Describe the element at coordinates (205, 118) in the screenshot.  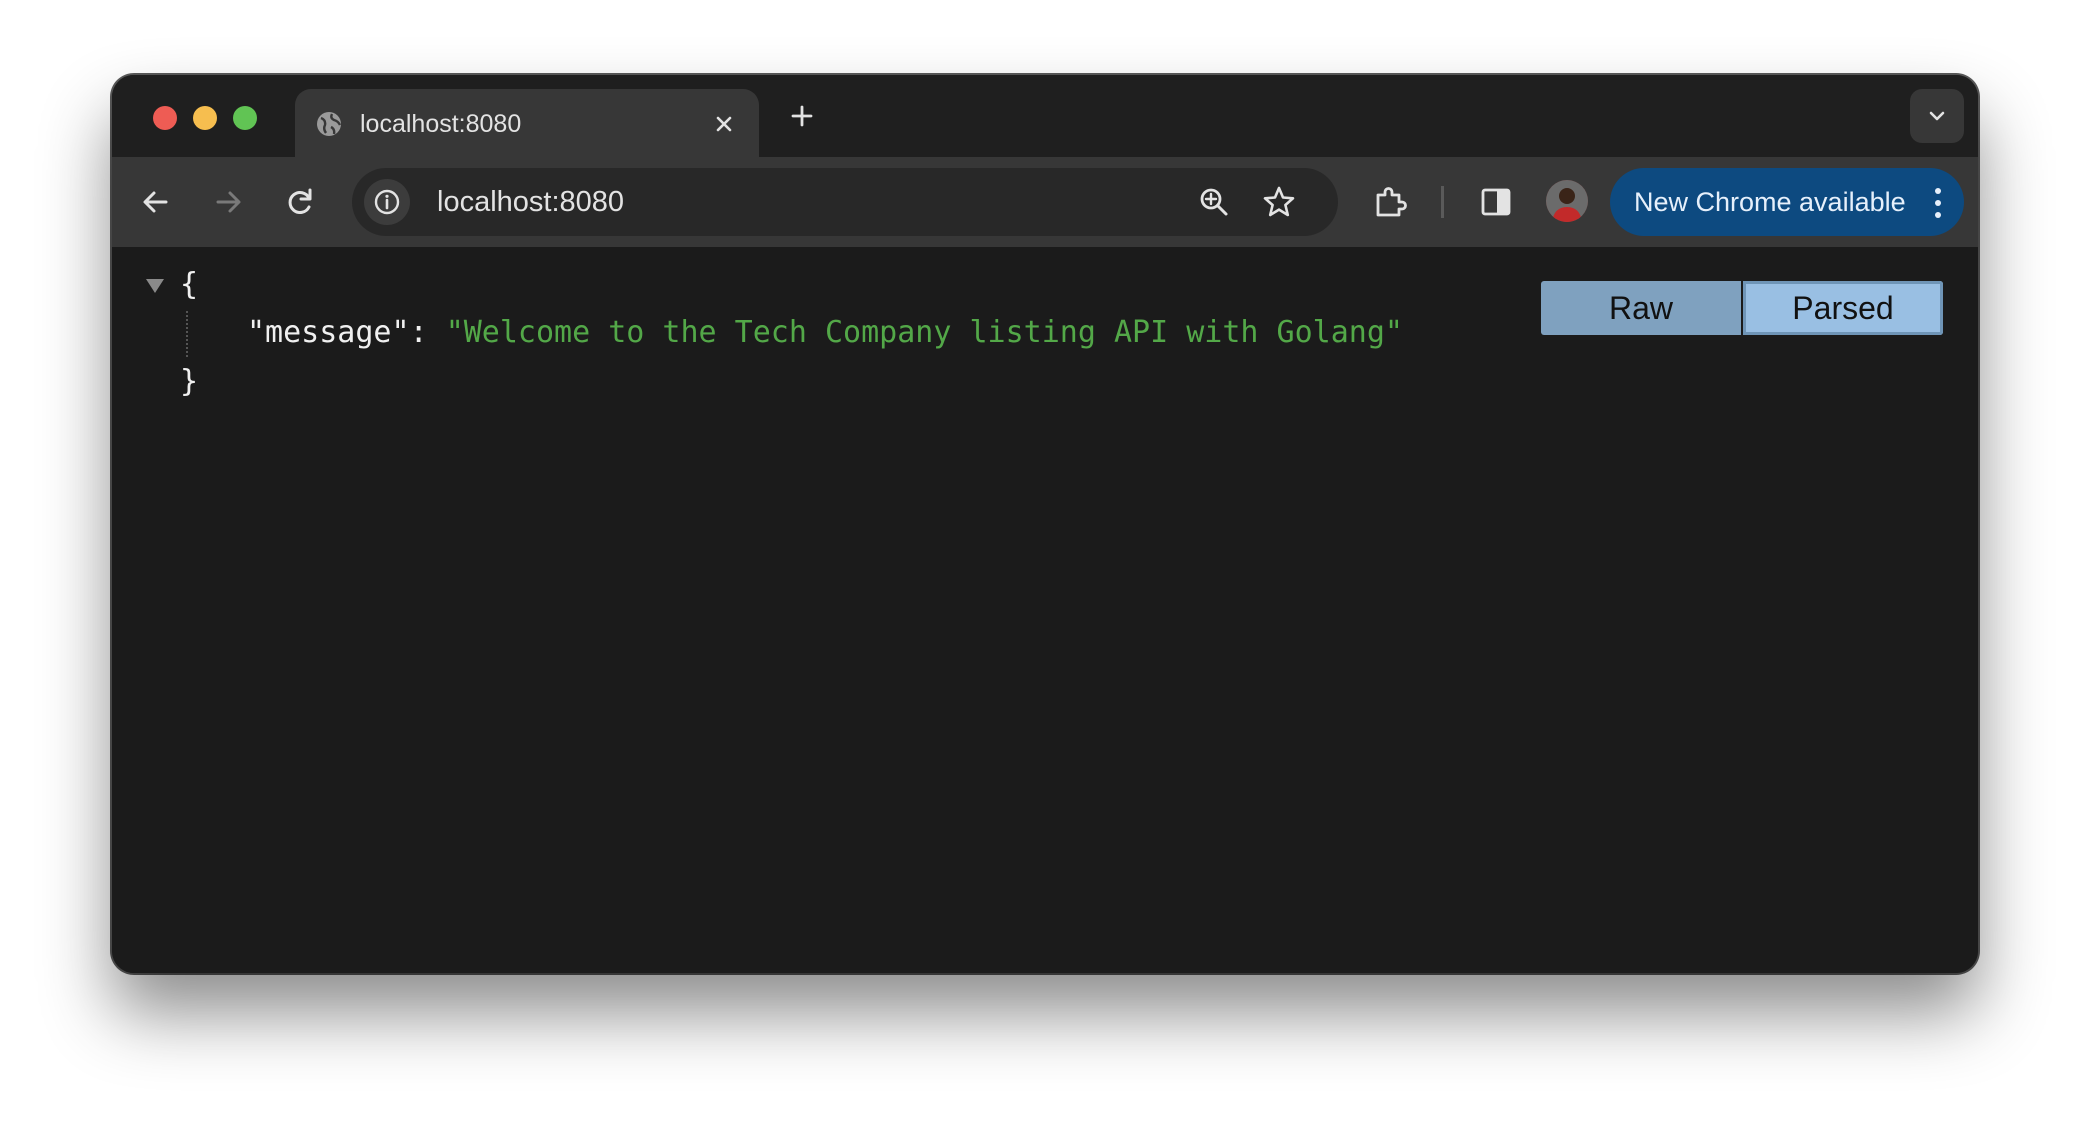
I see `minimize-window-button` at that location.